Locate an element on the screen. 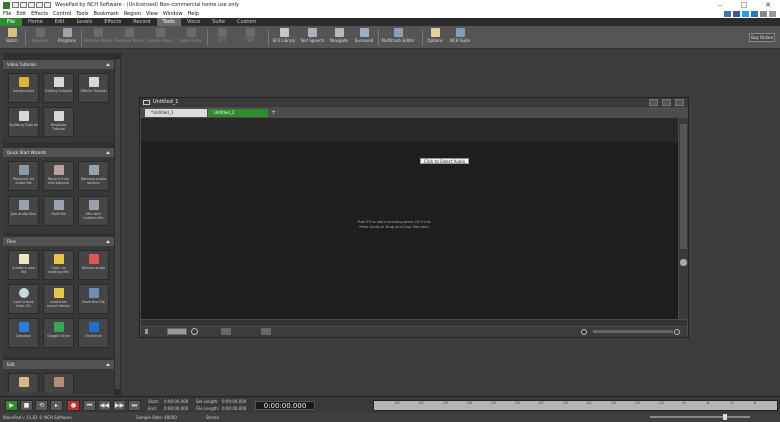  tutorial-effects: Effects Tutorial is located at coordinates (93, 88).